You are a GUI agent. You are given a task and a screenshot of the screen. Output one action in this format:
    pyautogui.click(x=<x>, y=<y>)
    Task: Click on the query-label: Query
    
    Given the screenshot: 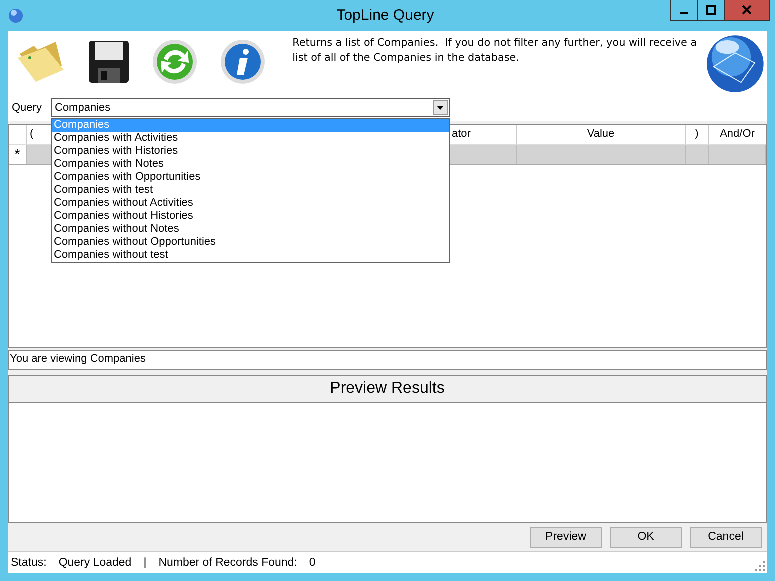 What is the action you would take?
    pyautogui.click(x=27, y=108)
    